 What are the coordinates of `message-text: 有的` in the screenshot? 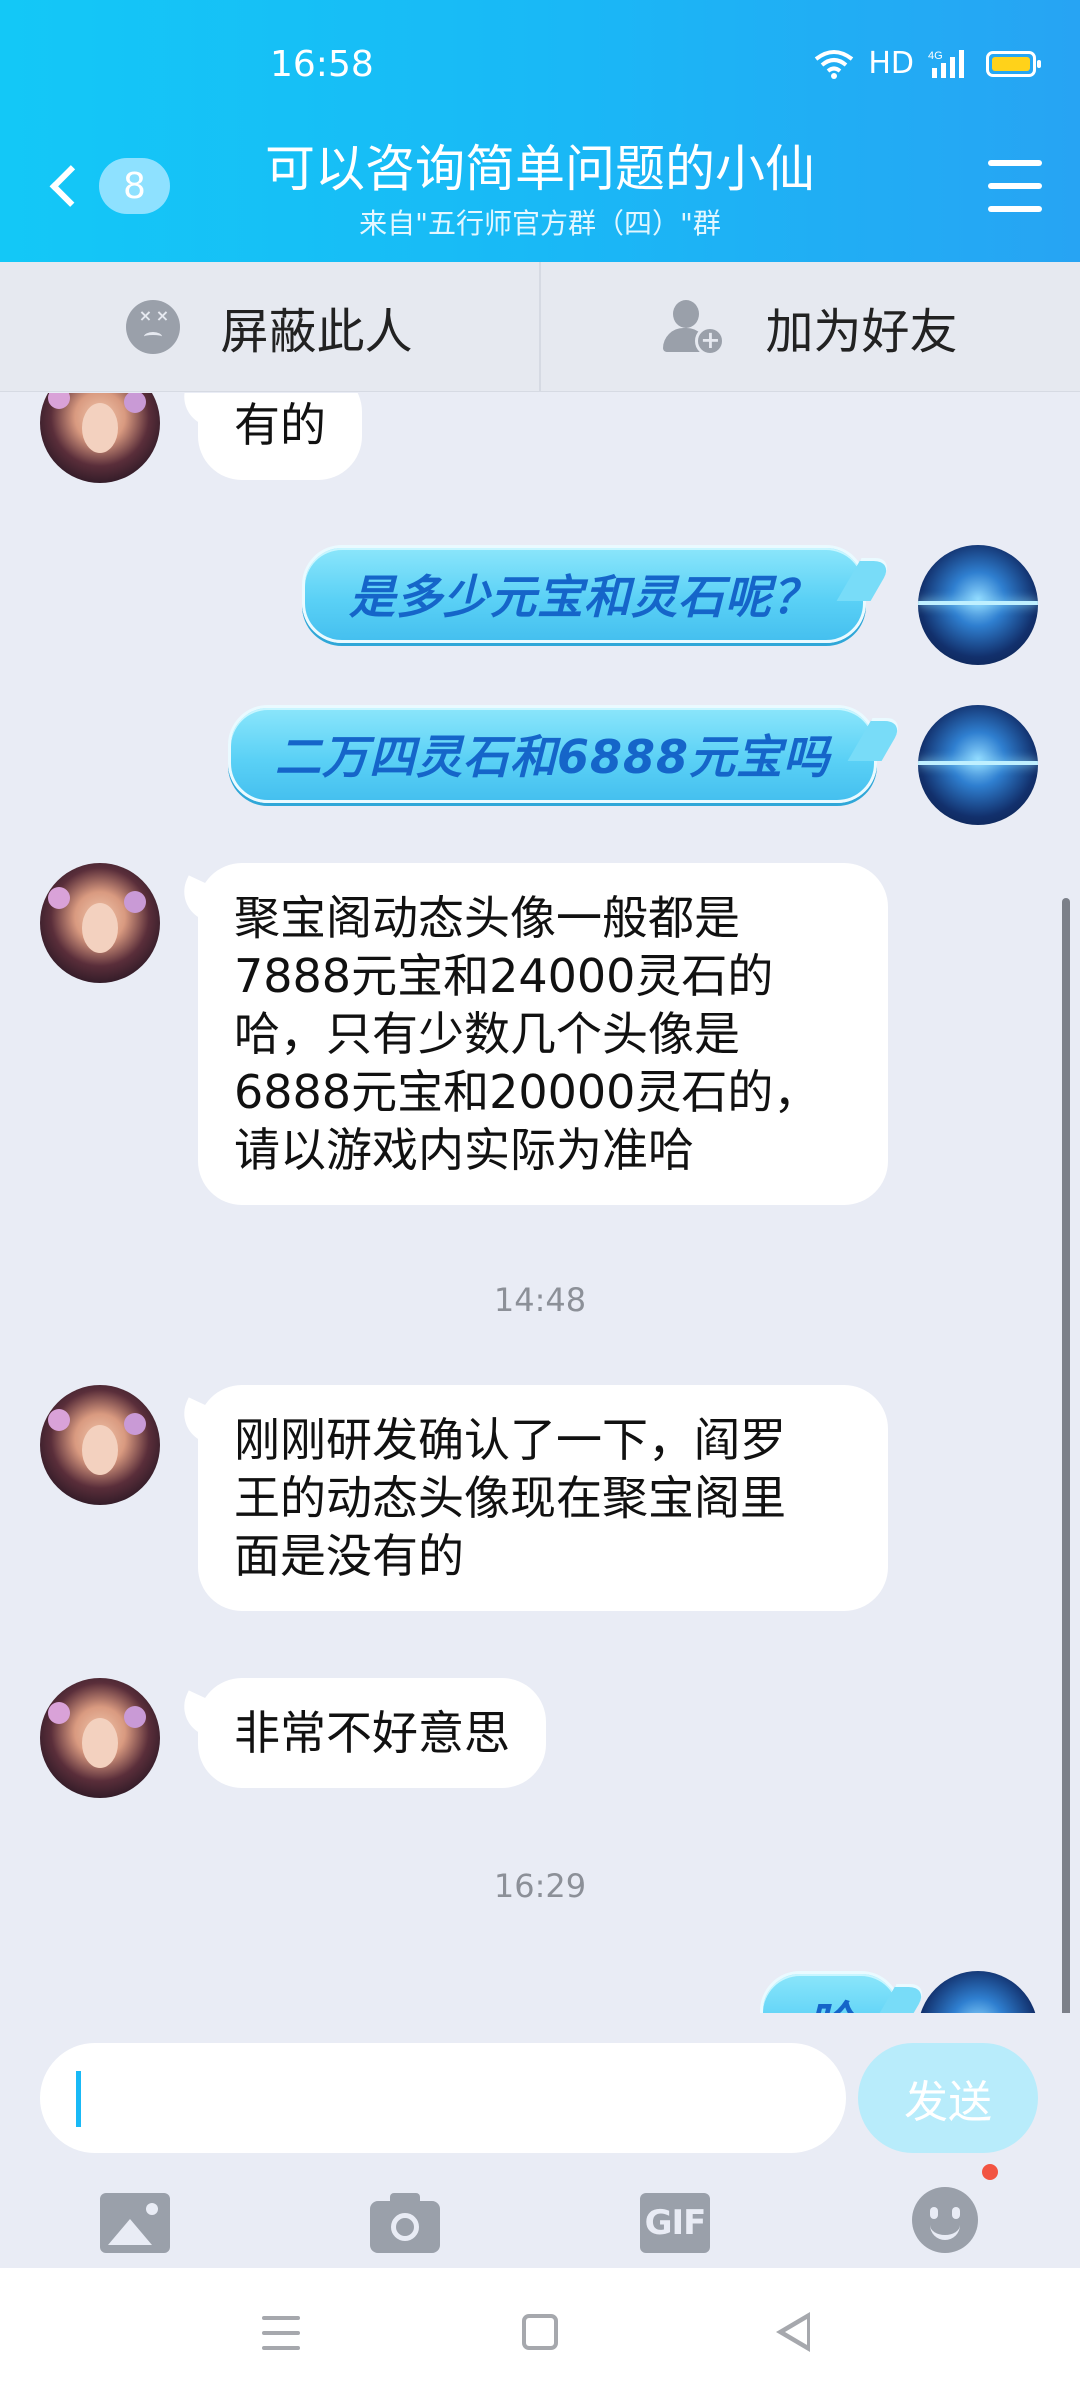 It's located at (280, 425).